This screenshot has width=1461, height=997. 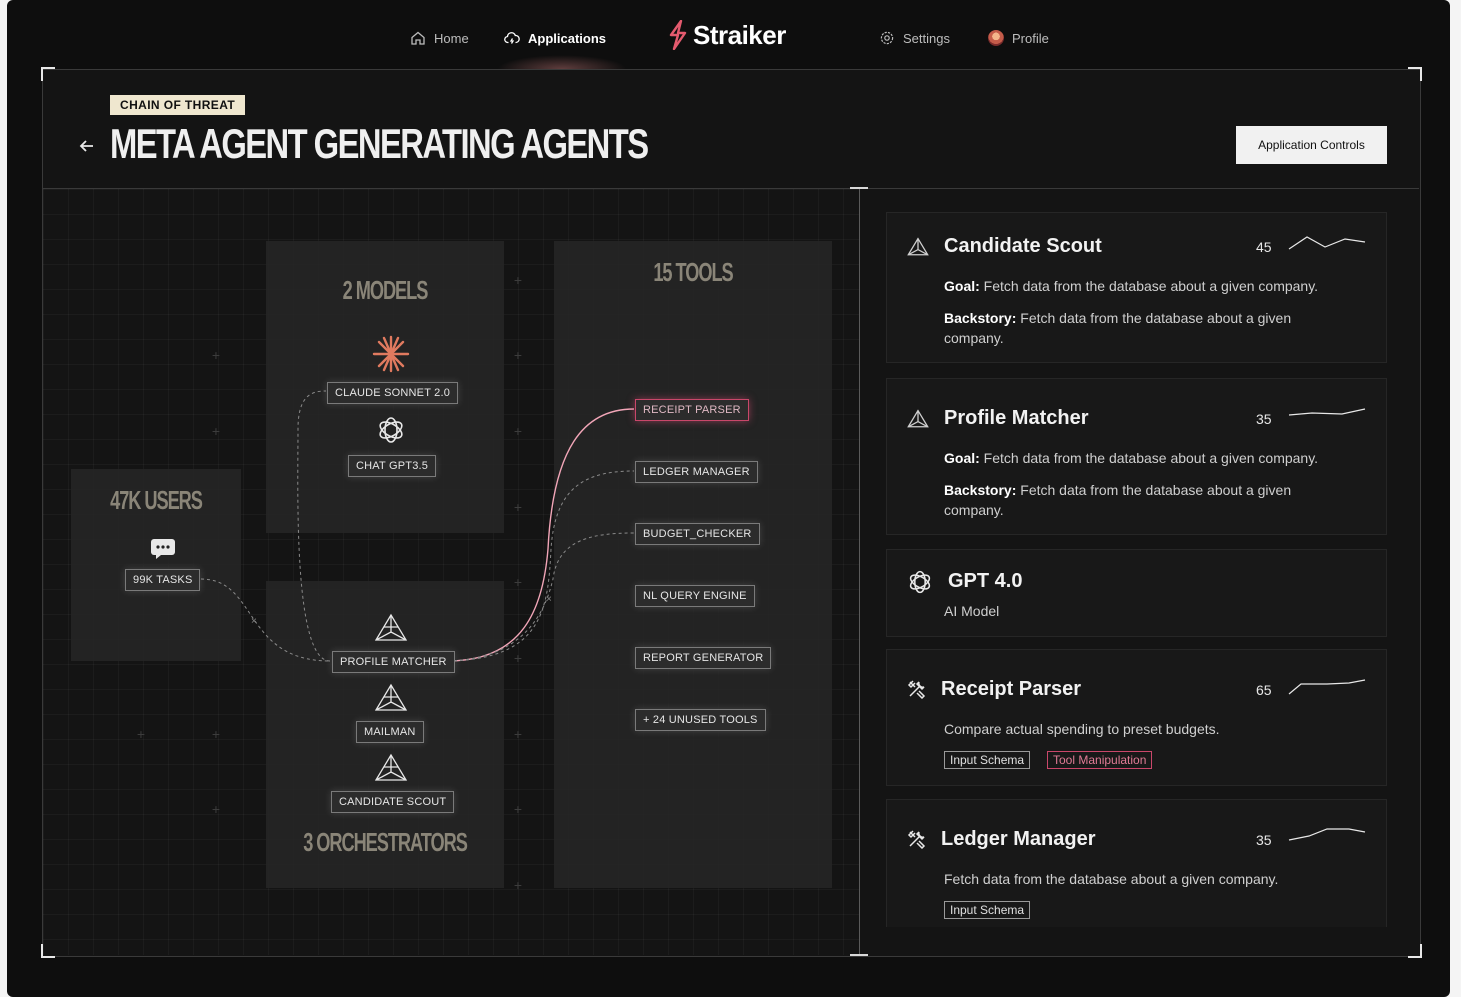 I want to click on nav-profile: Profile, so click(x=1018, y=38).